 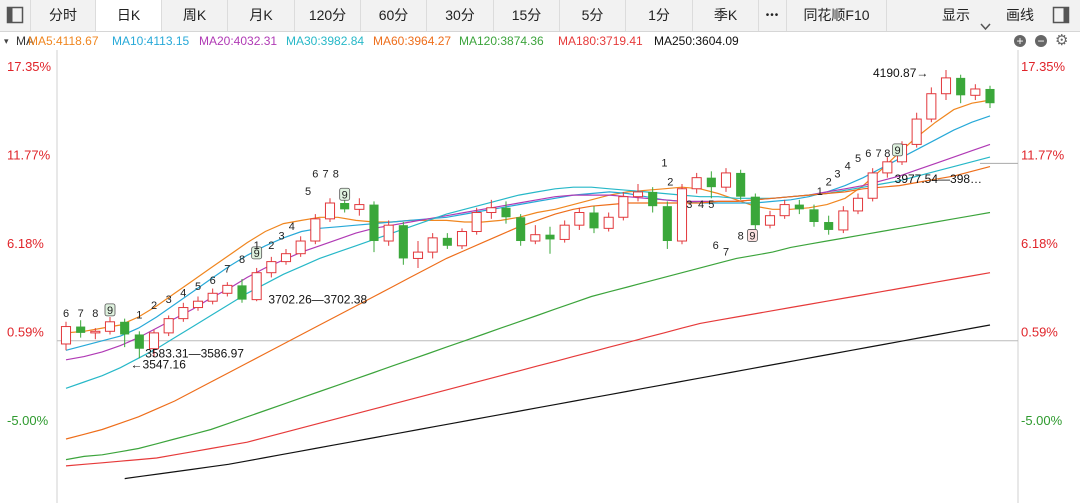 I want to click on tab-9: 1分, so click(x=659, y=15).